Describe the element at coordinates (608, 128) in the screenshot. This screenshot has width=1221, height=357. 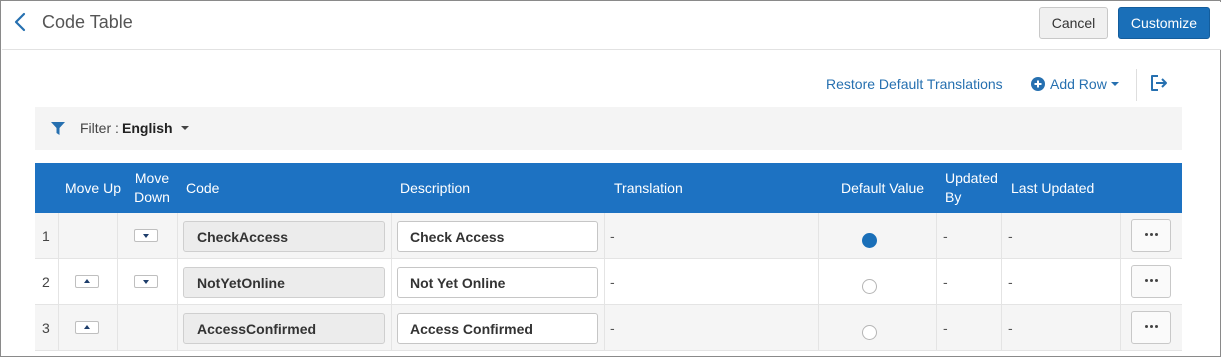
I see `filter-bar: Filter : English` at that location.